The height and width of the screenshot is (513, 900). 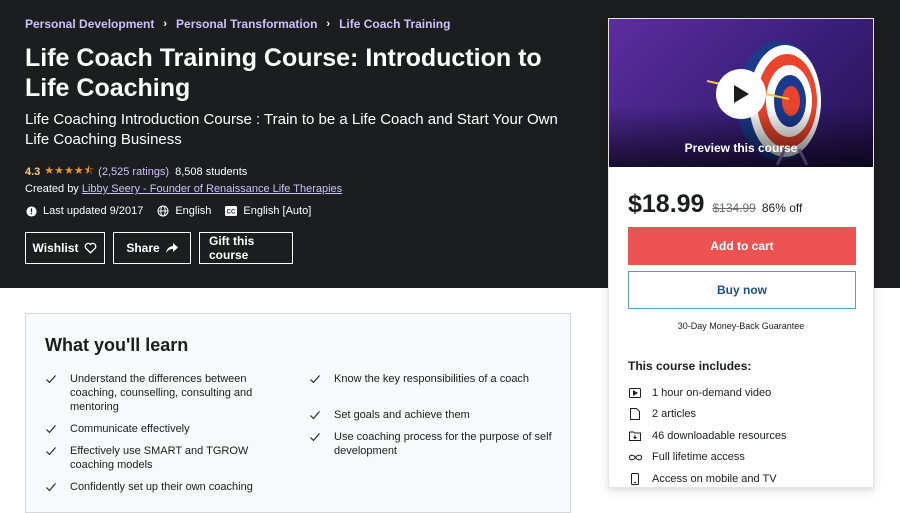 I want to click on includes-item-text: 46 downloadable resources, so click(x=719, y=435).